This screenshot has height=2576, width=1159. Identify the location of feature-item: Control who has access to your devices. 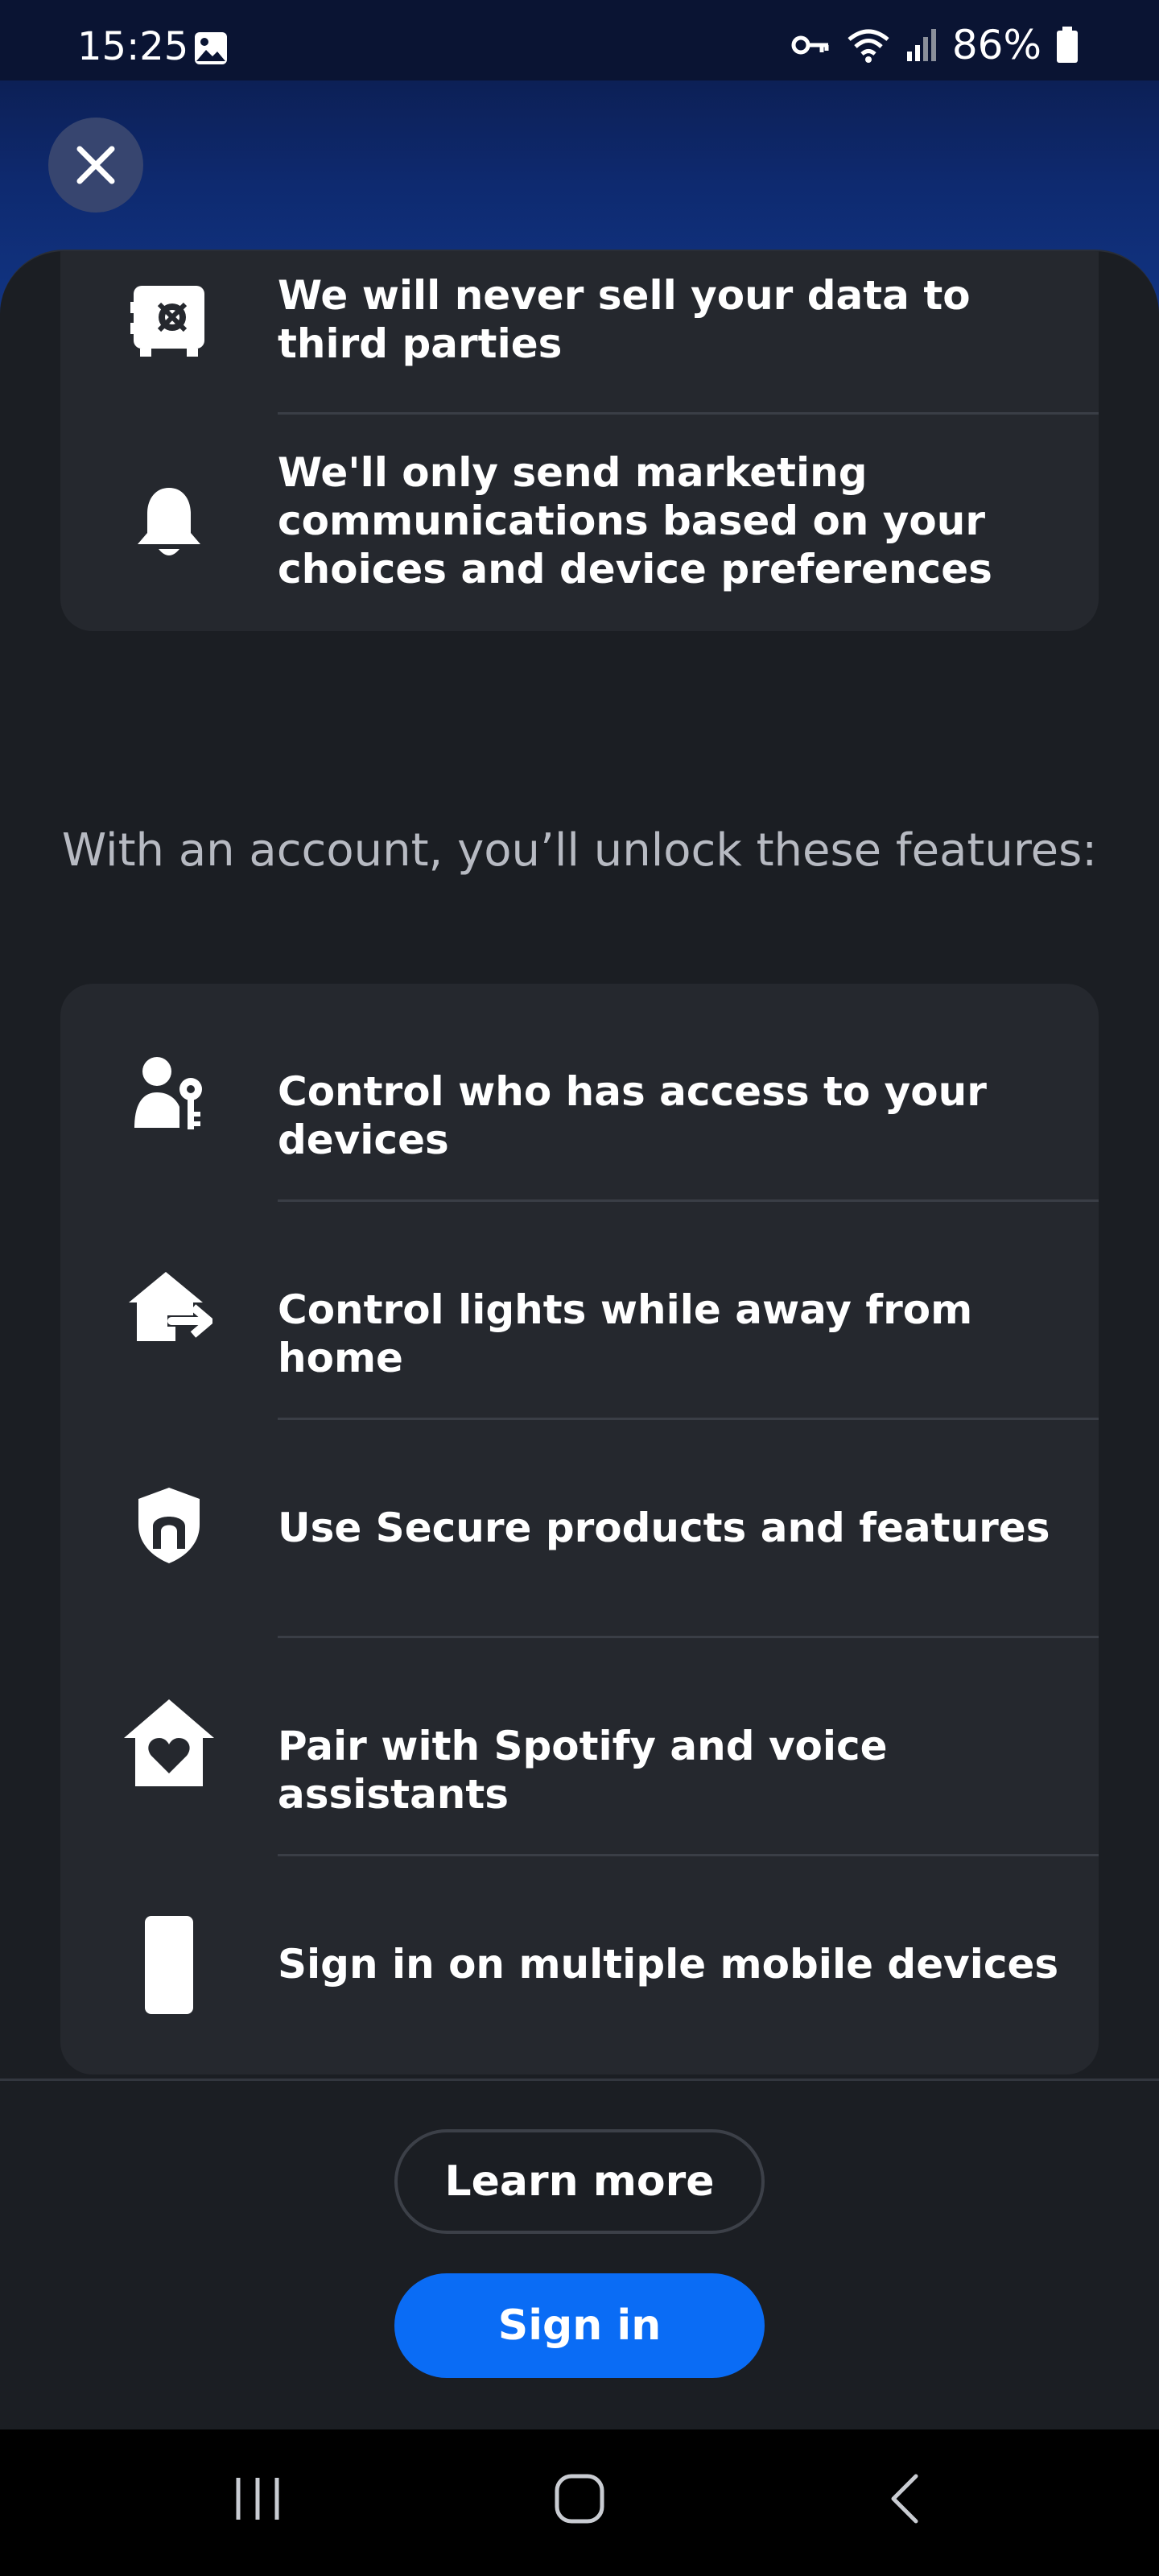
(579, 1091).